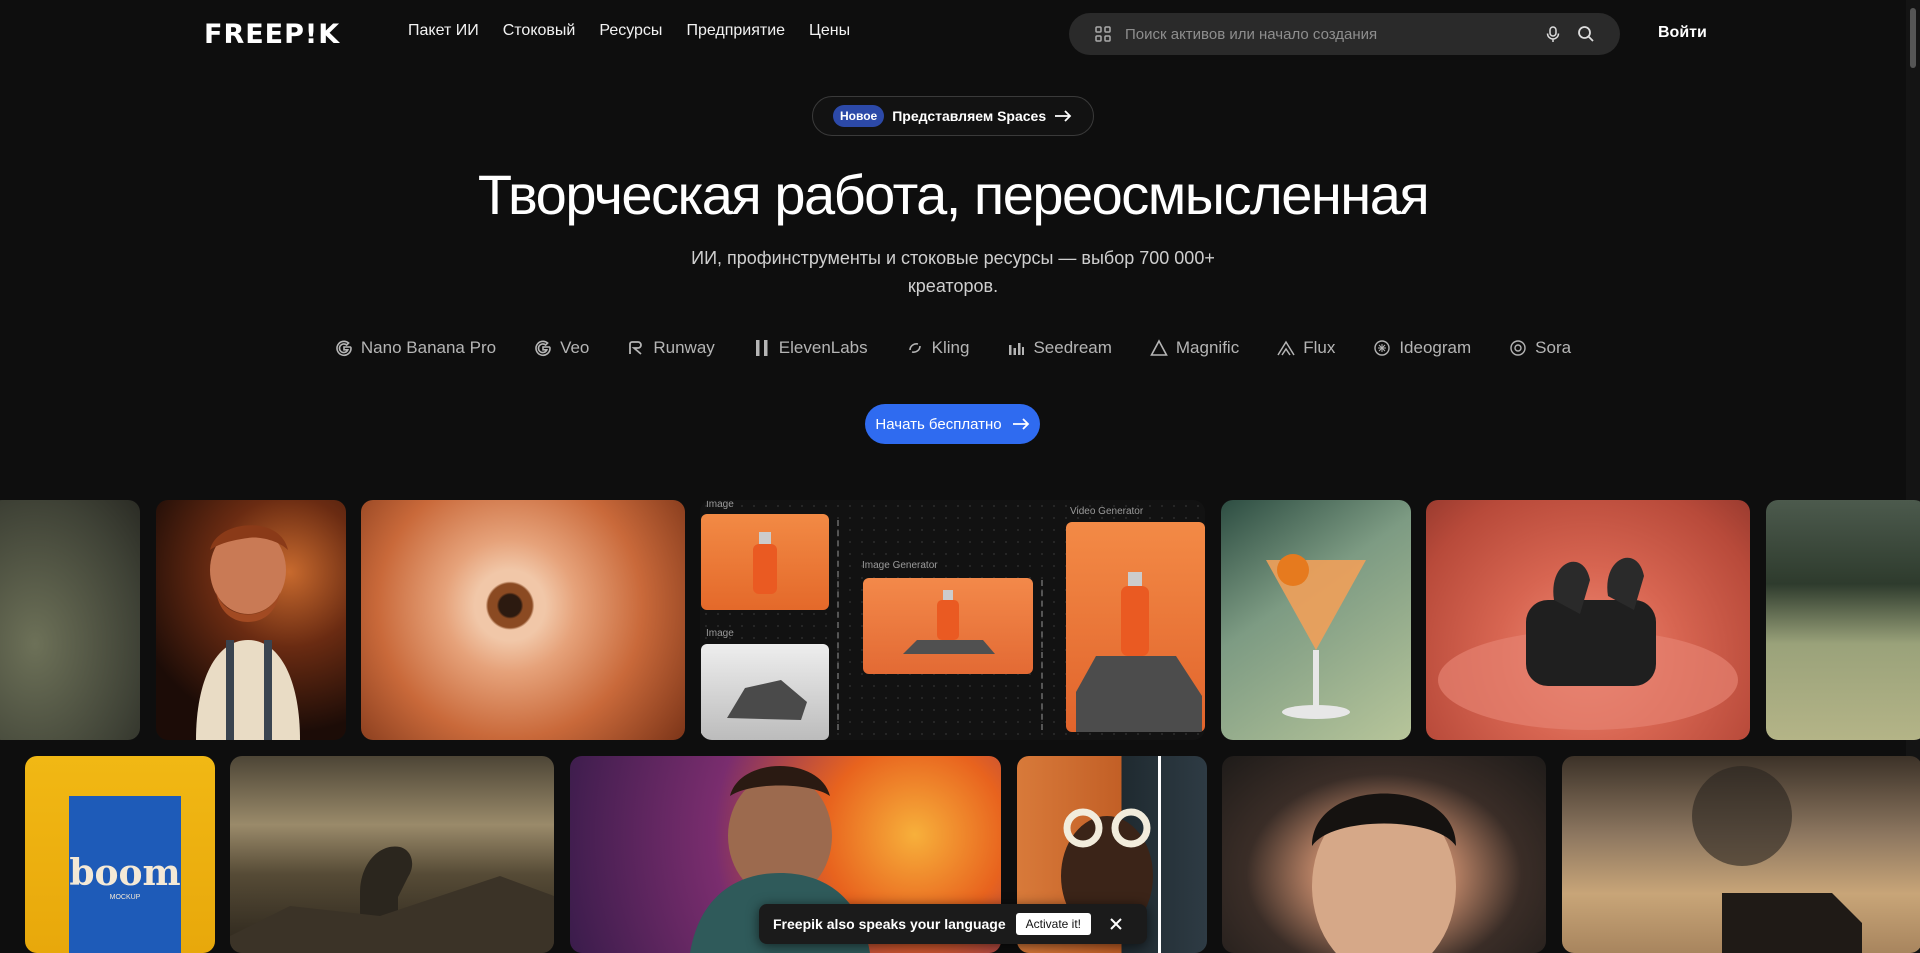 Image resolution: width=1920 pixels, height=953 pixels. What do you see at coordinates (823, 347) in the screenshot?
I see `model-label: ElevenLabs` at bounding box center [823, 347].